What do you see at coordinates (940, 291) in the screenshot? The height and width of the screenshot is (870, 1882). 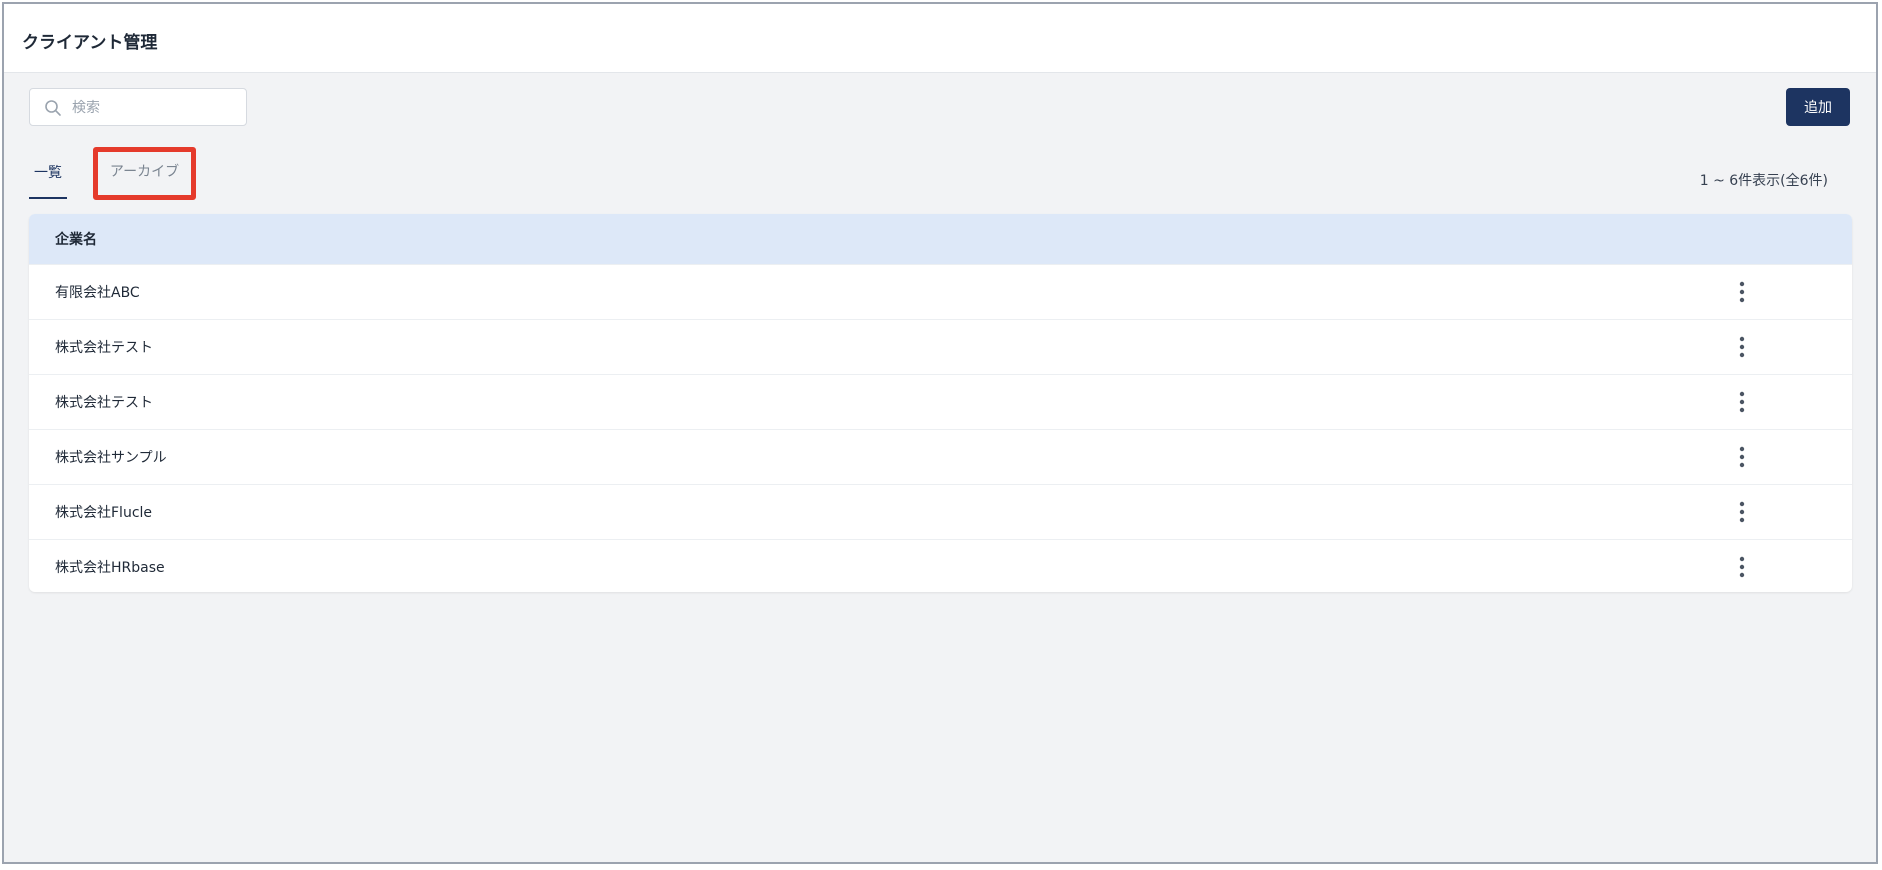 I see `table-row: 有限会社ABC` at bounding box center [940, 291].